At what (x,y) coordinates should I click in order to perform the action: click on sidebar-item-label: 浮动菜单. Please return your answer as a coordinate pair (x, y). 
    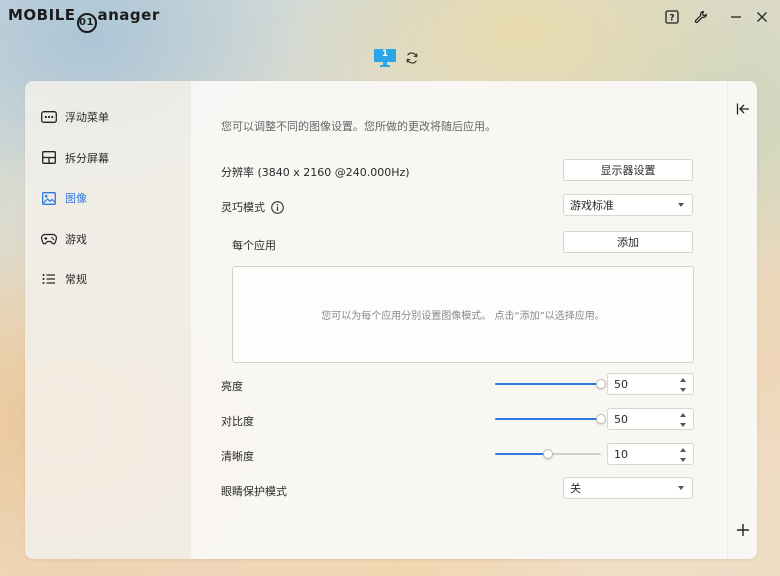
    Looking at the image, I should click on (87, 118).